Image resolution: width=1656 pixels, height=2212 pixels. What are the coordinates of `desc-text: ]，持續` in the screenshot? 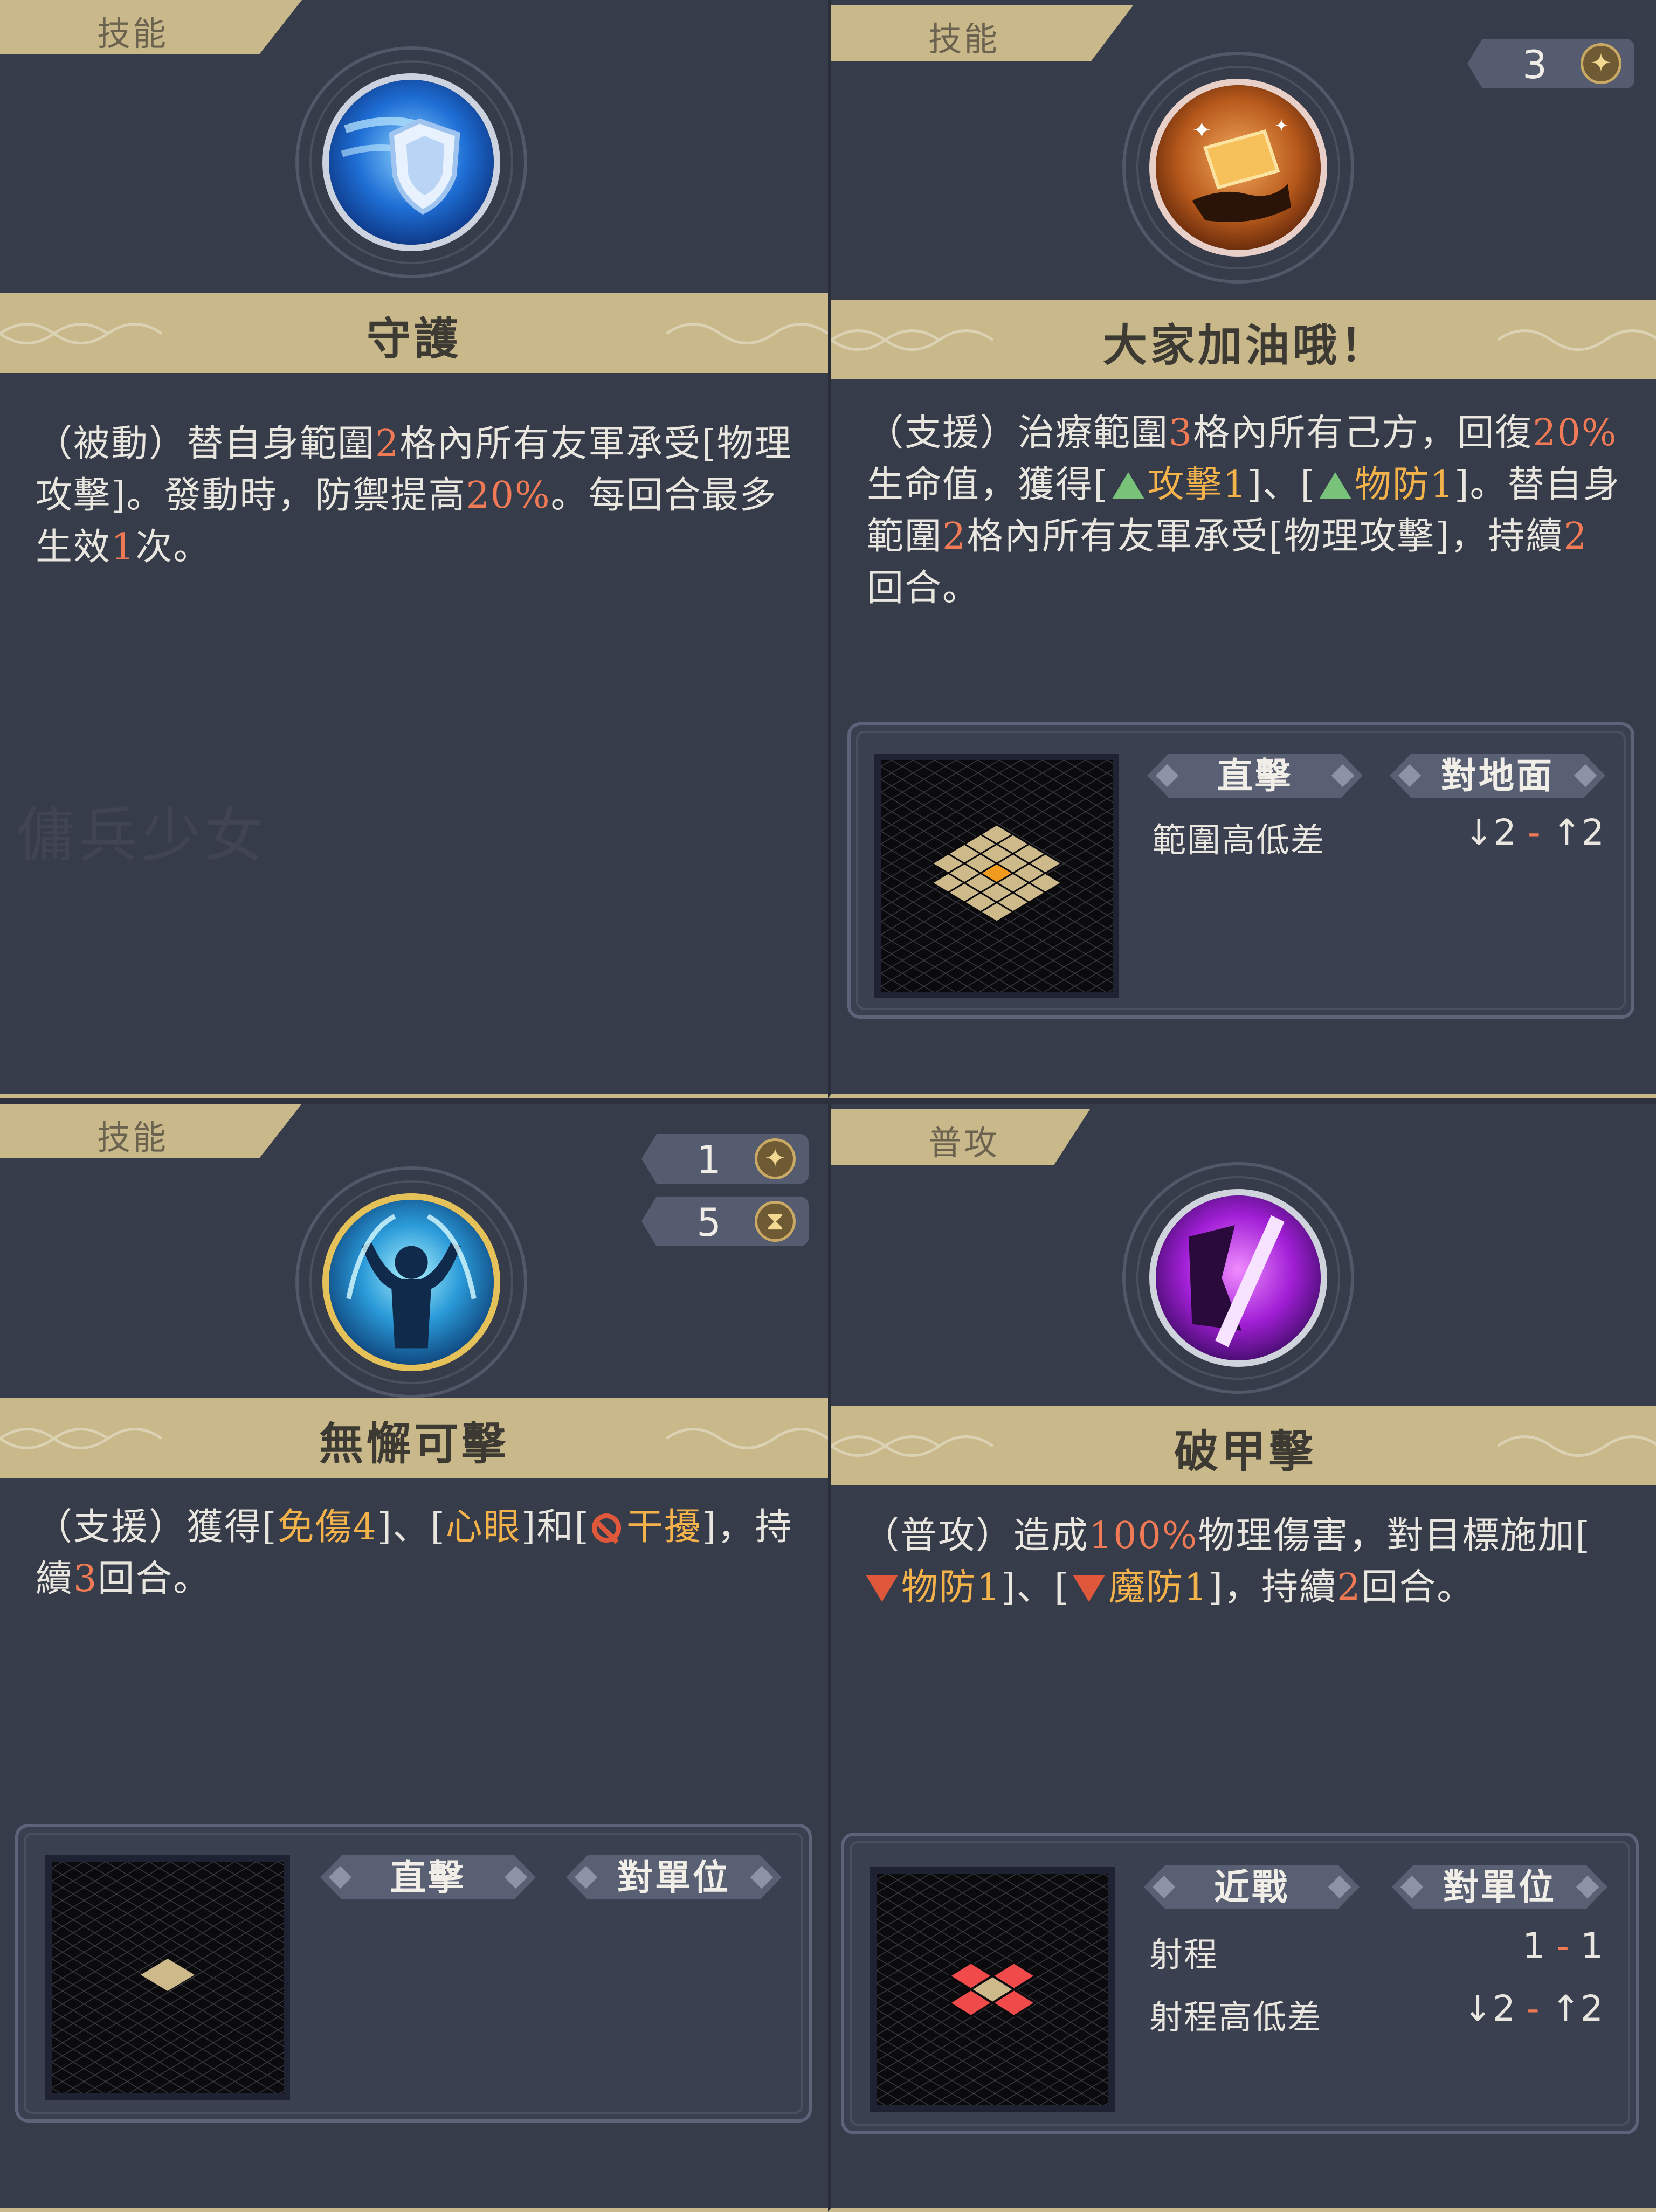 It's located at (1272, 1587).